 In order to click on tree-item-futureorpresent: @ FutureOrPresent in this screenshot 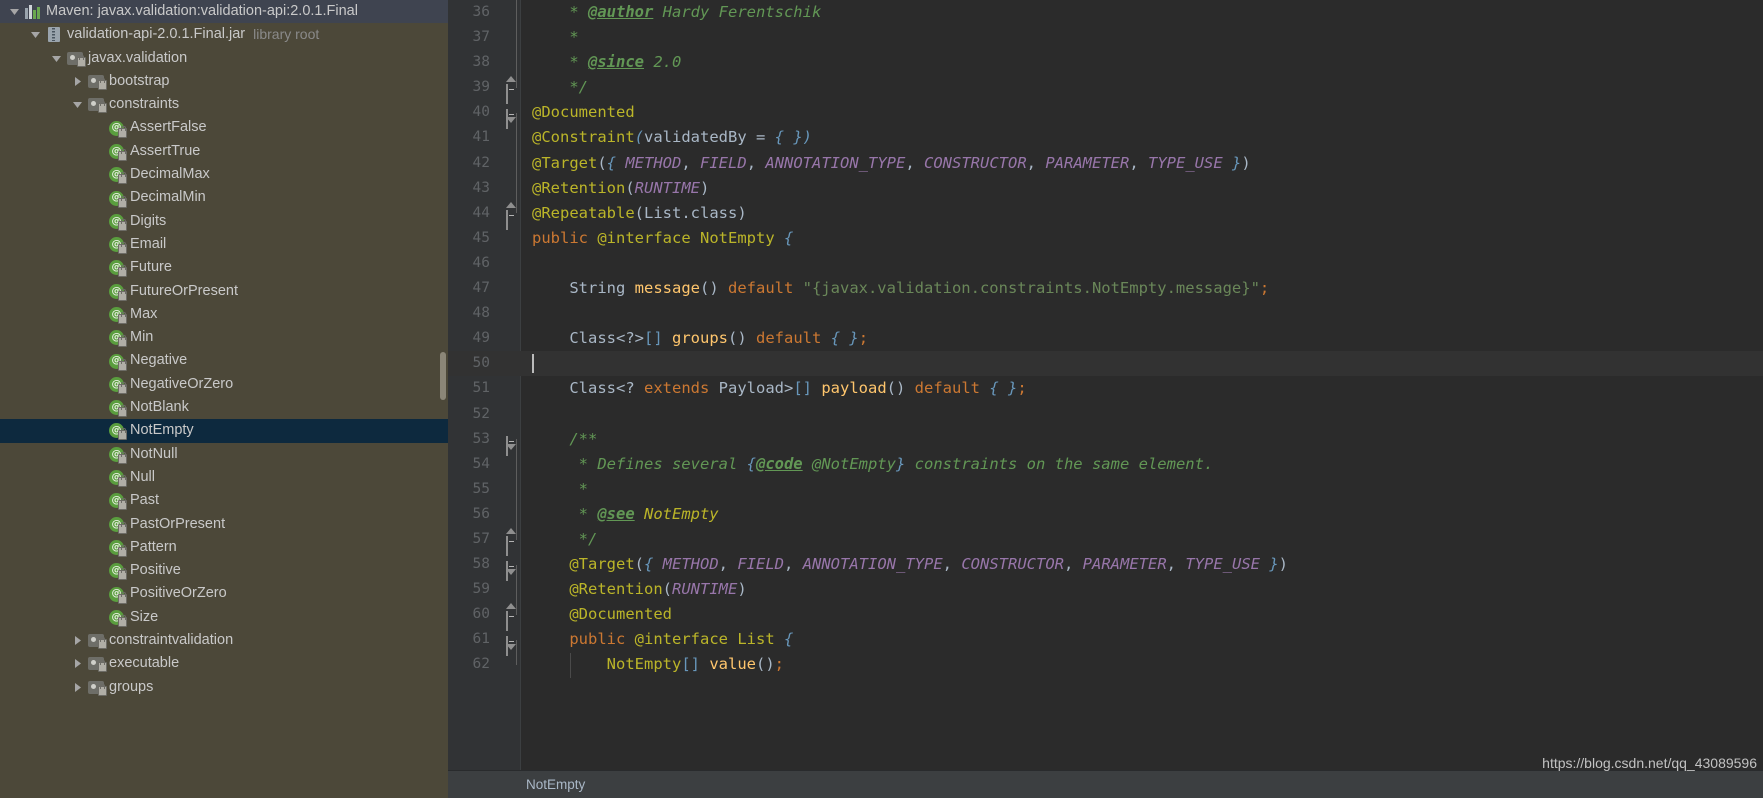, I will do `click(224, 291)`.